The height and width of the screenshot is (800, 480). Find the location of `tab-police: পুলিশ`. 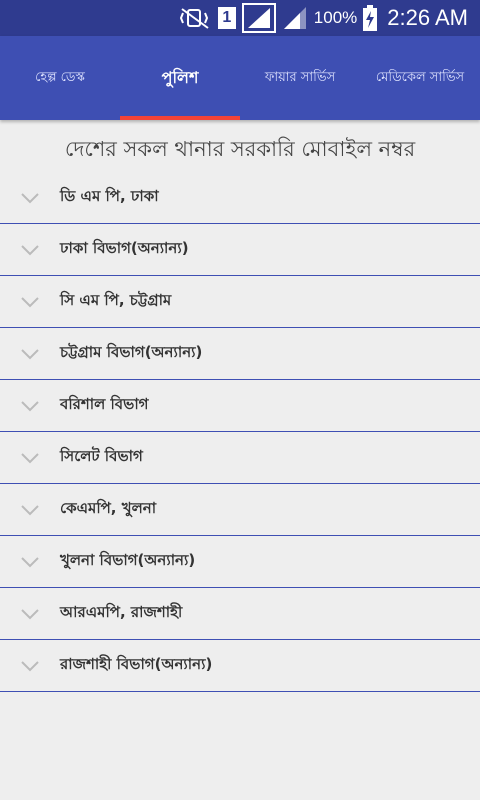

tab-police: পুলিশ is located at coordinates (180, 78).